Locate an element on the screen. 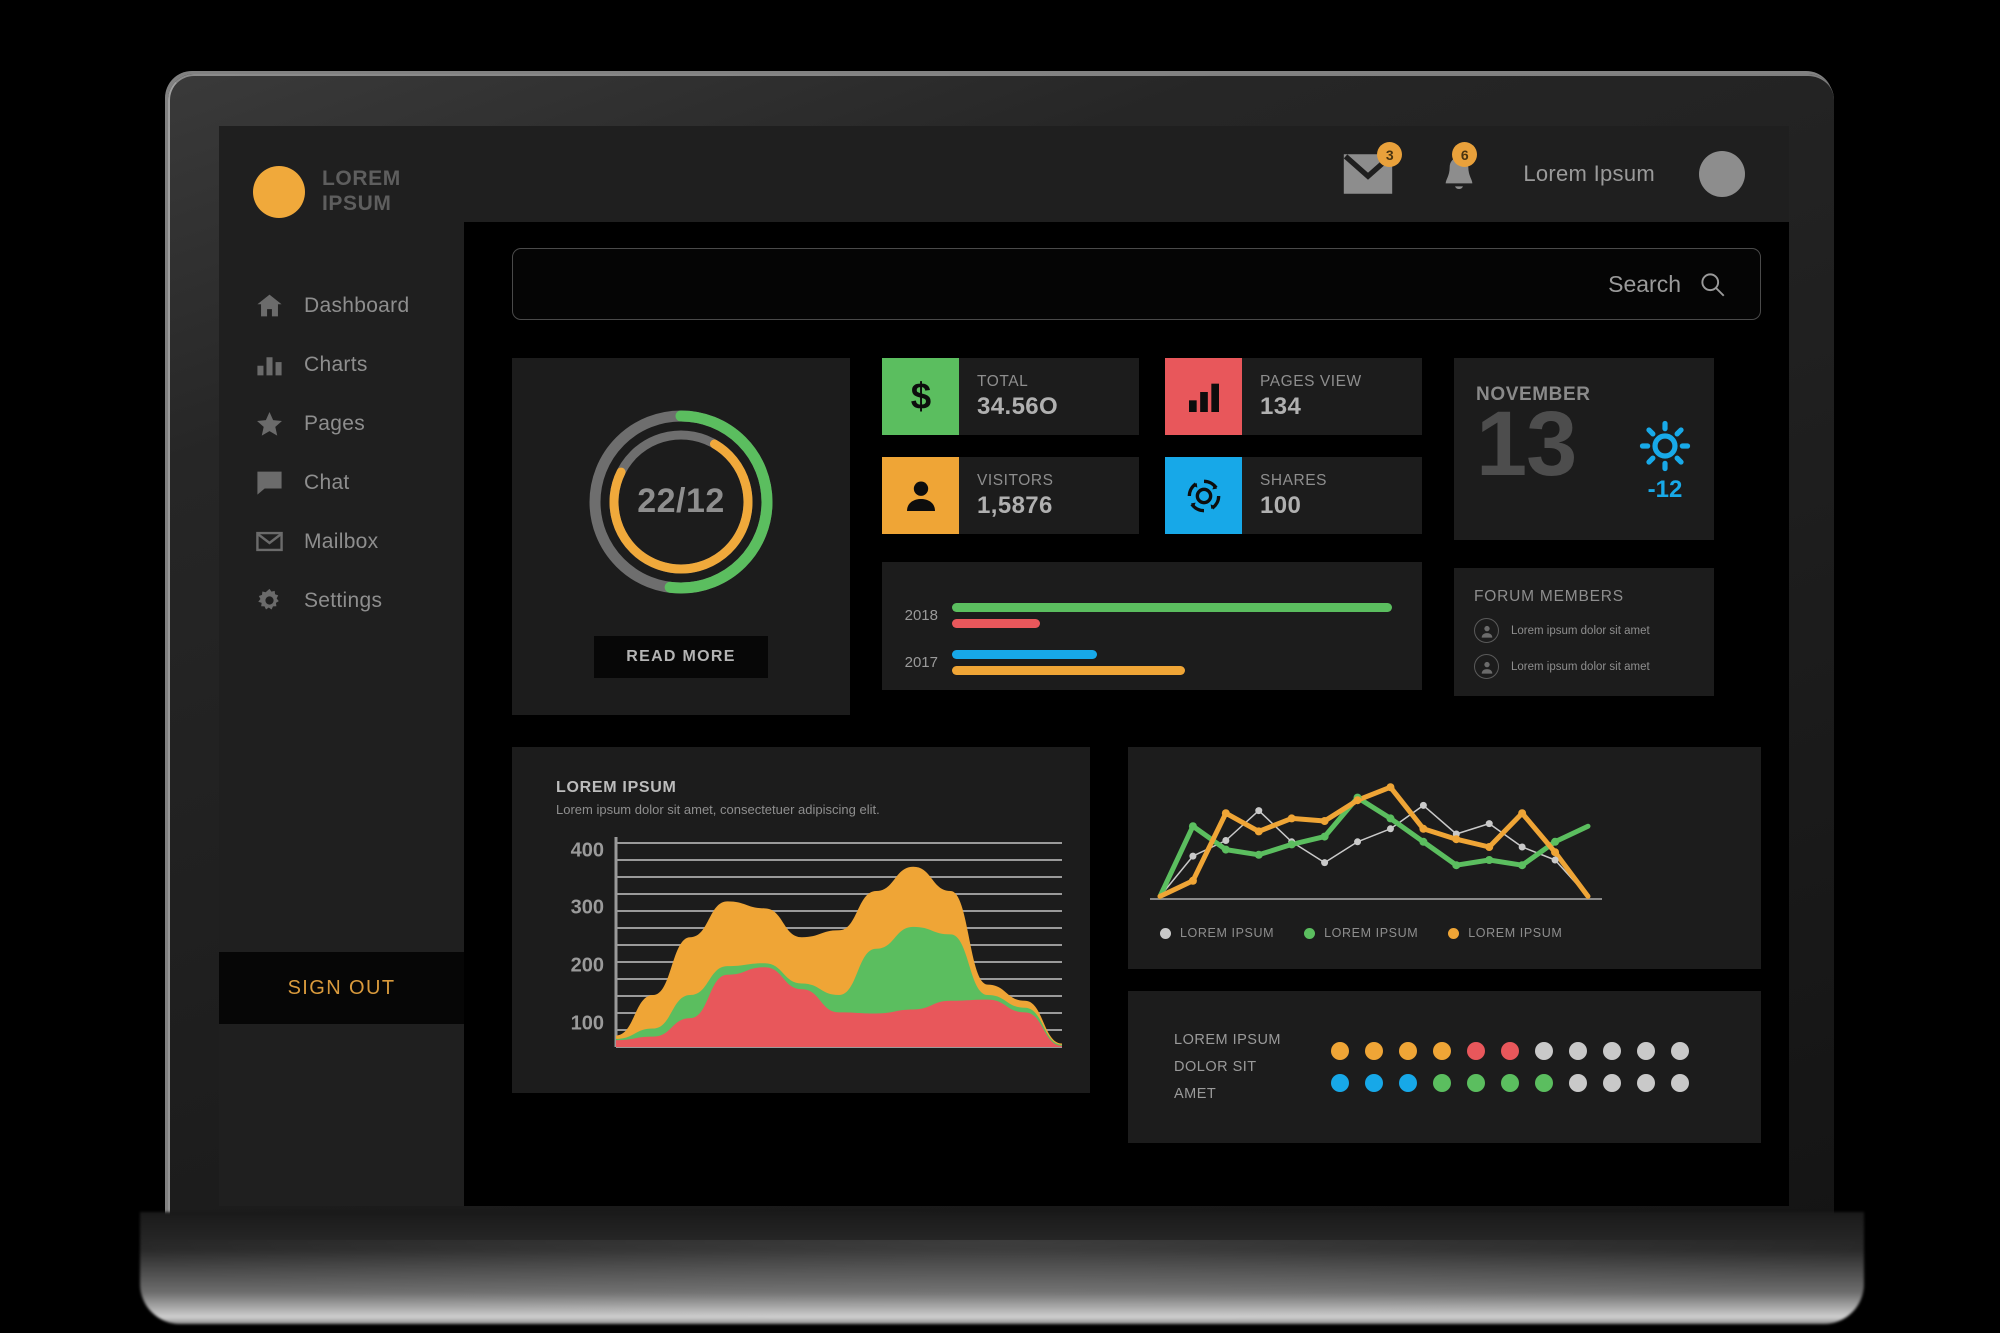 This screenshot has width=2000, height=1333. search-icon is located at coordinates (1712, 284).